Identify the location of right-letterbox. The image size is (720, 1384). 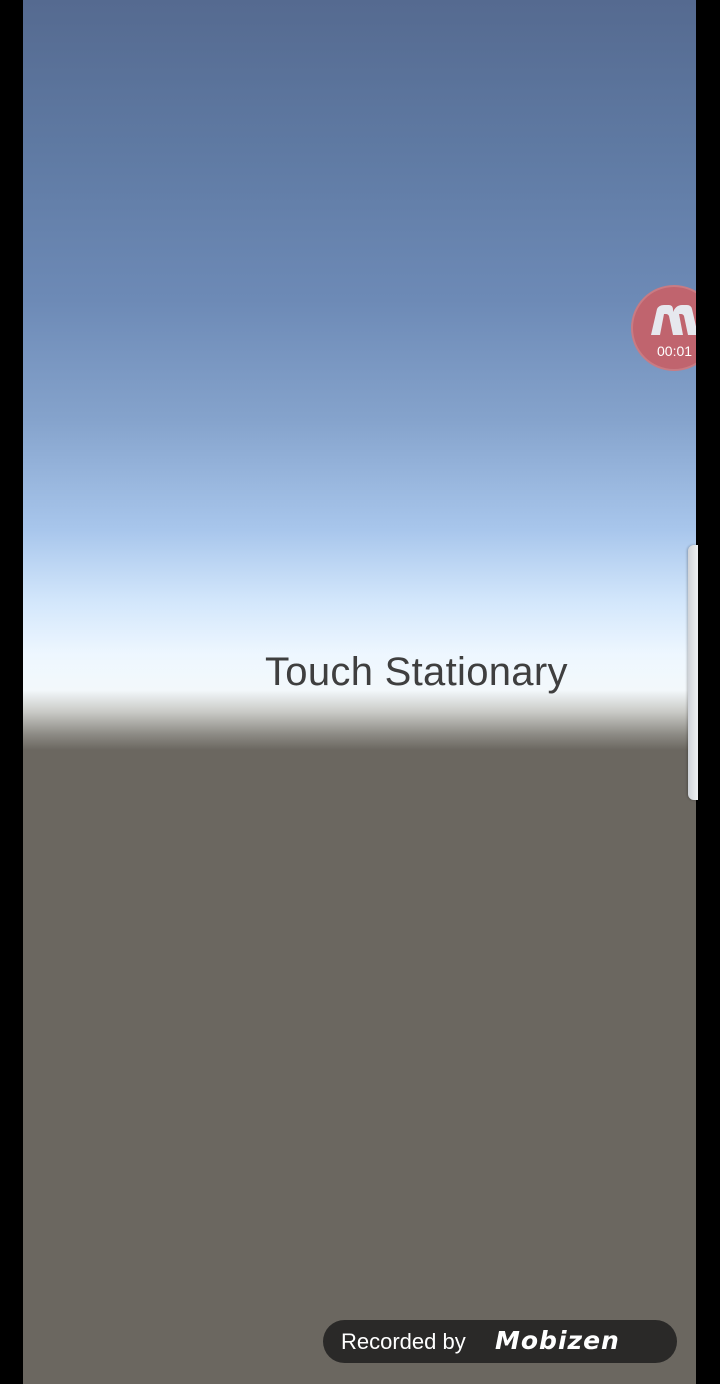
(708, 692).